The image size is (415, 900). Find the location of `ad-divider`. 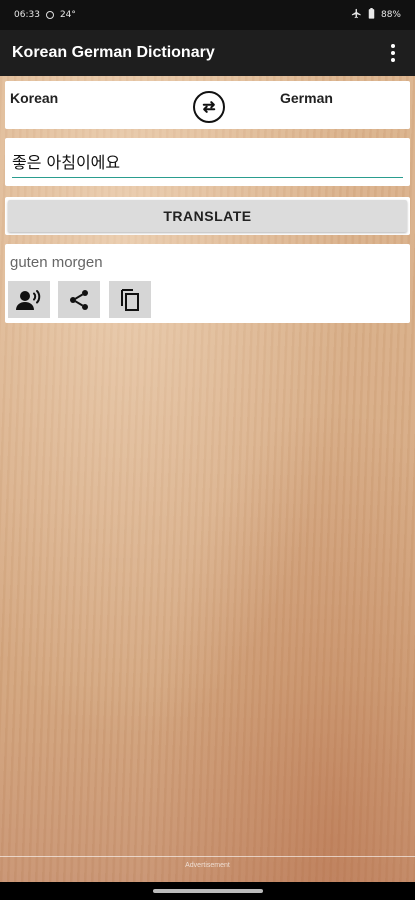

ad-divider is located at coordinates (207, 856).